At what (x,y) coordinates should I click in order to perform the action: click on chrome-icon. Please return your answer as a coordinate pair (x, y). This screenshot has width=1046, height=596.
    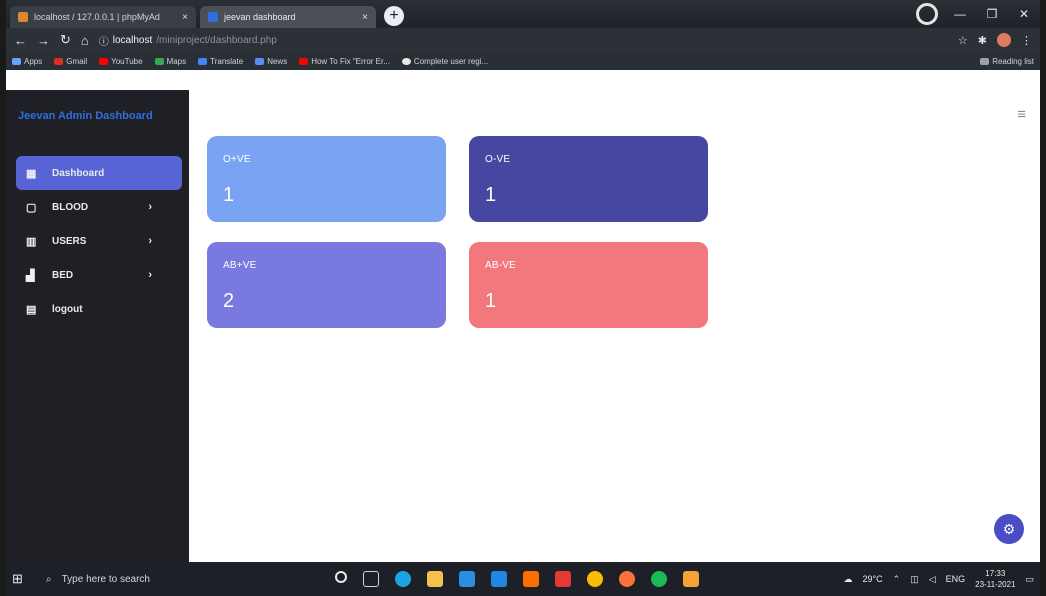
    Looking at the image, I should click on (595, 579).